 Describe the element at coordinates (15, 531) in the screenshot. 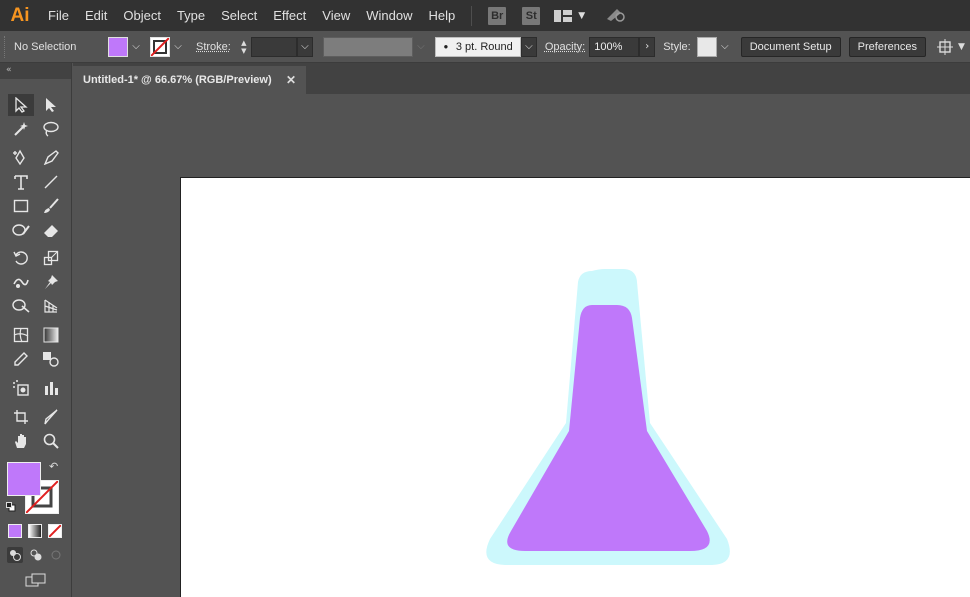

I see `color-mode-button` at that location.